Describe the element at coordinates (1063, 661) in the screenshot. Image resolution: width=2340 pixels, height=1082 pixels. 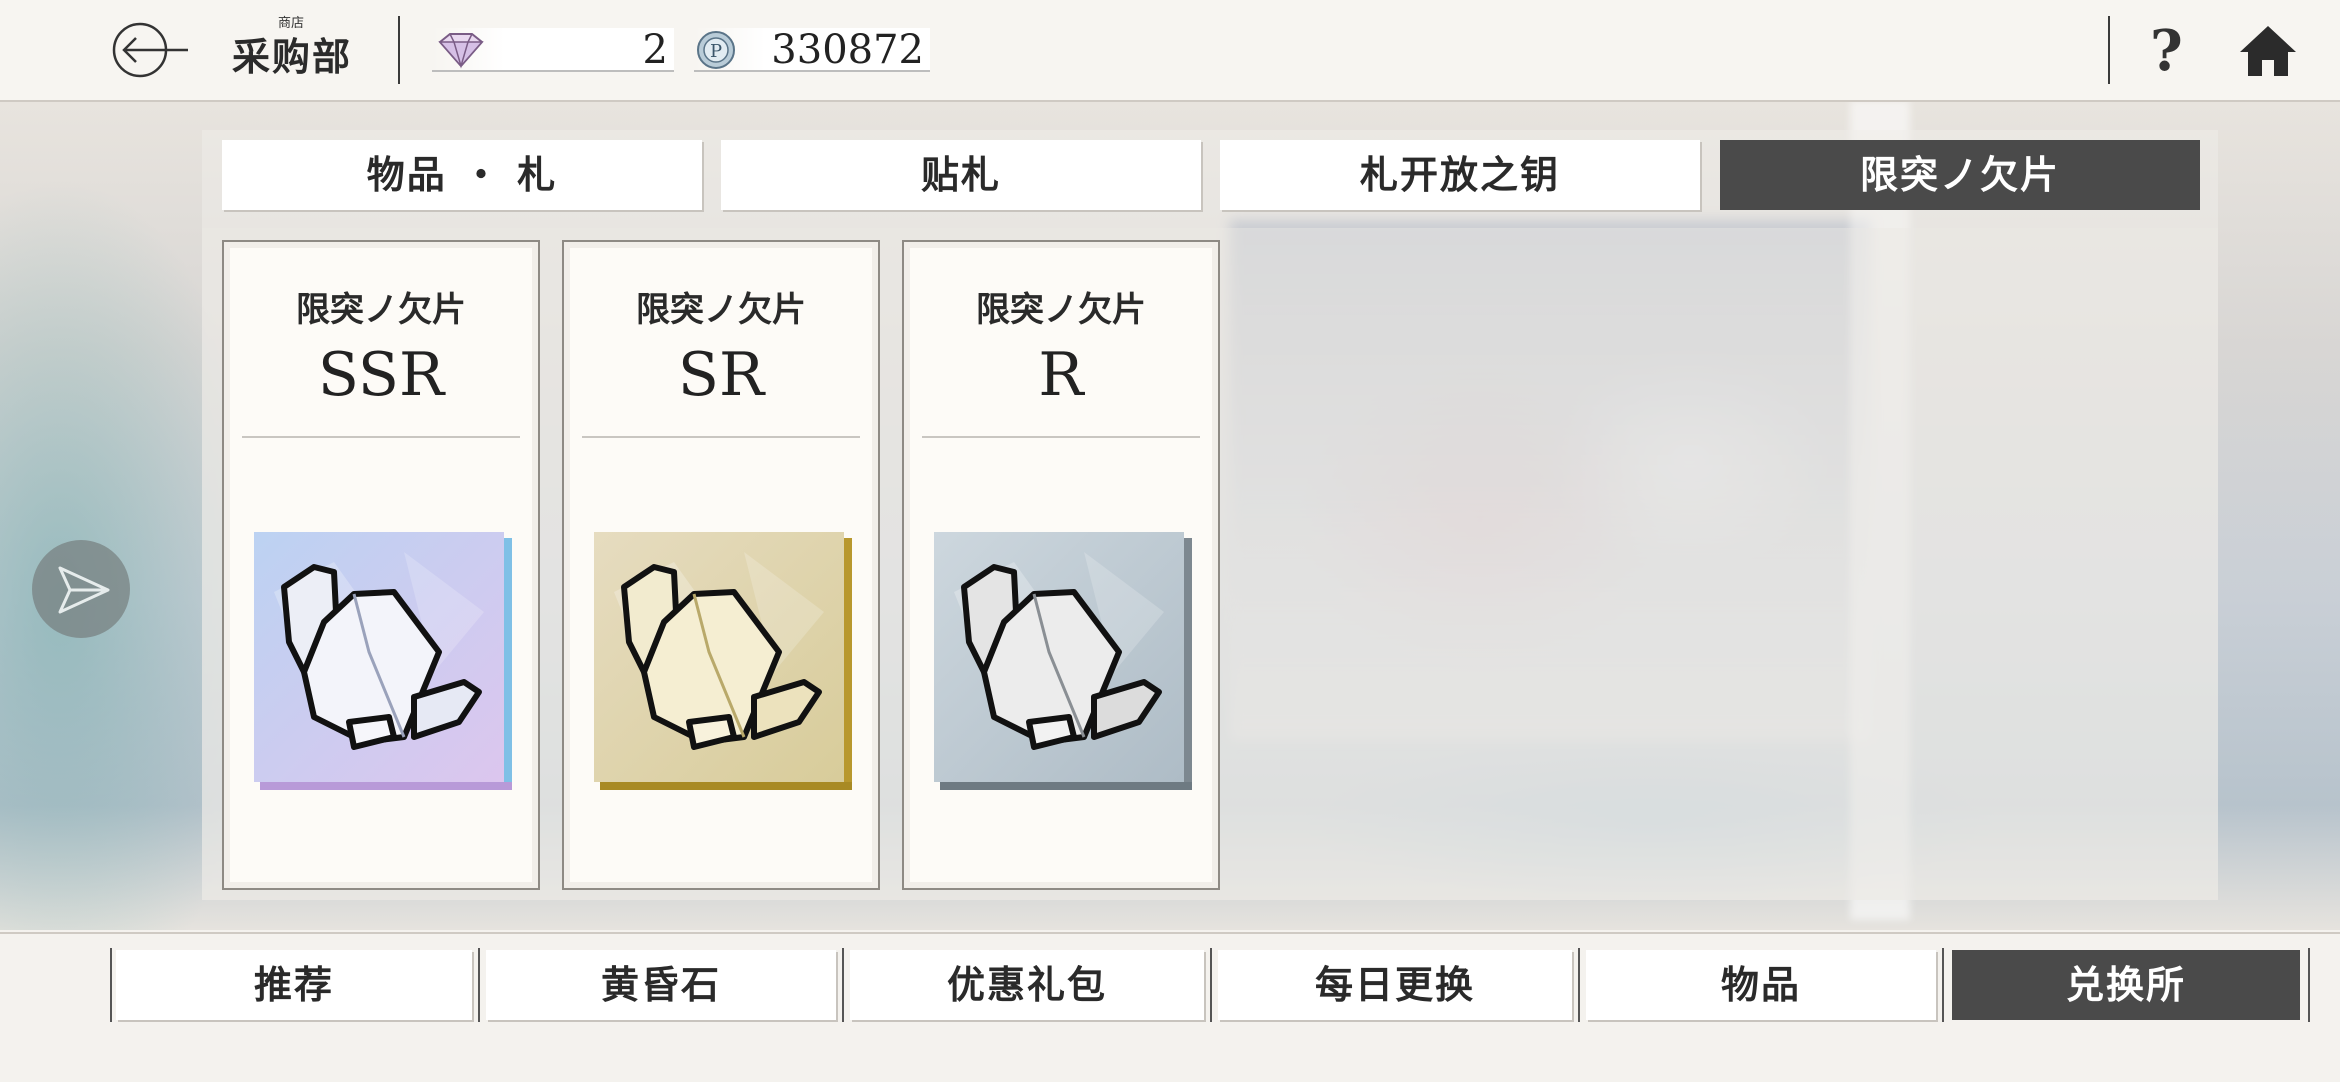
I see `crystal-r-icon` at that location.